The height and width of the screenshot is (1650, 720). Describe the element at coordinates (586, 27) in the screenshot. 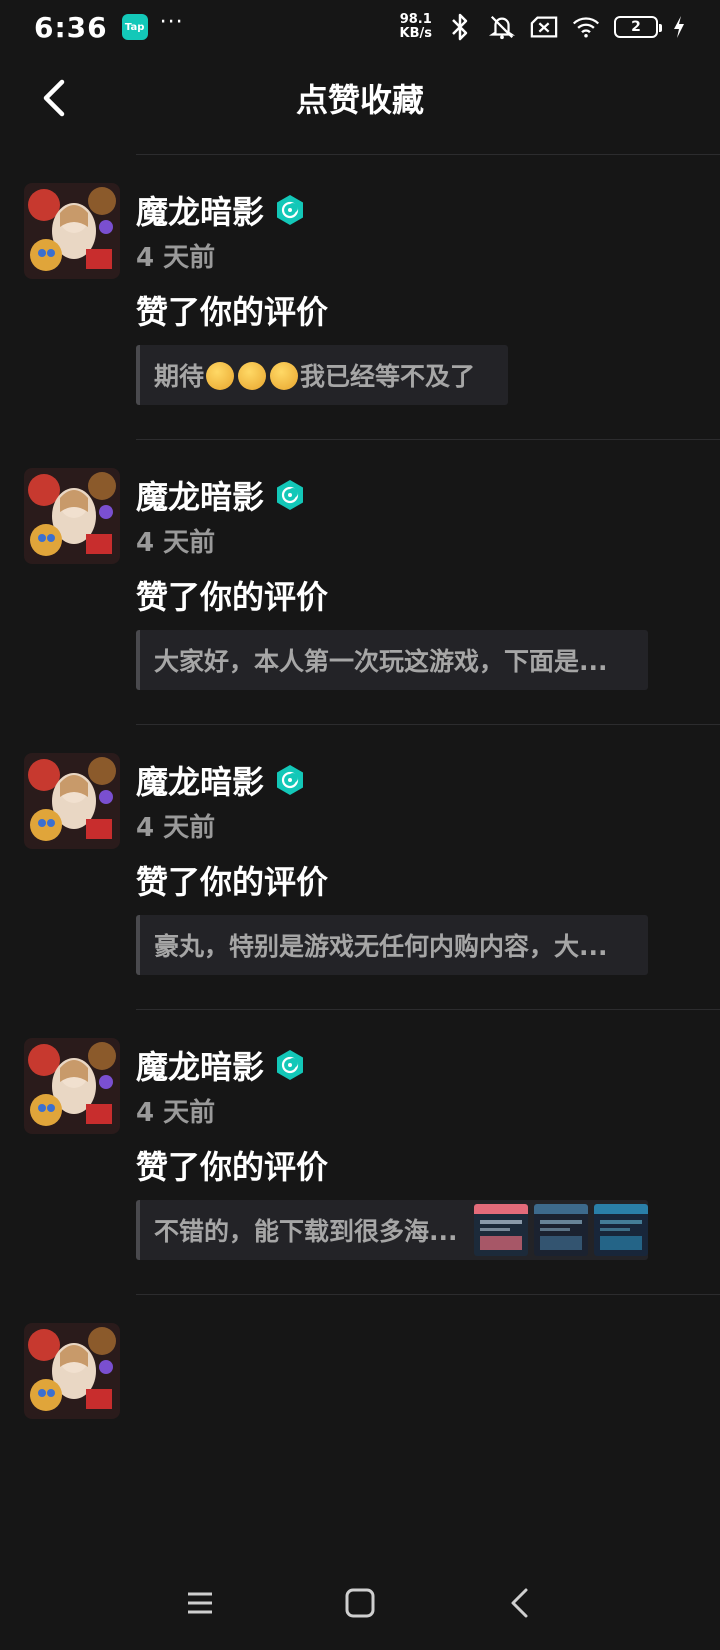

I see `wifi-icon` at that location.